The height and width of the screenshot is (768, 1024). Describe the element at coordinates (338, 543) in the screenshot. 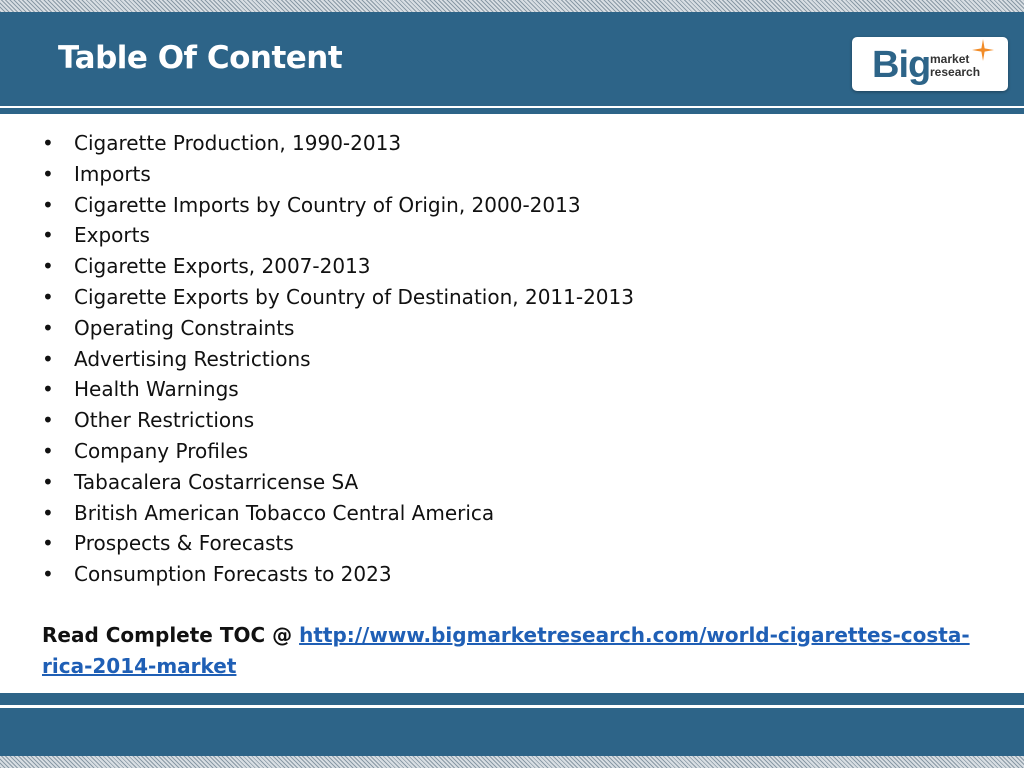

I see `toc-item: • Prospects & Forecasts` at that location.